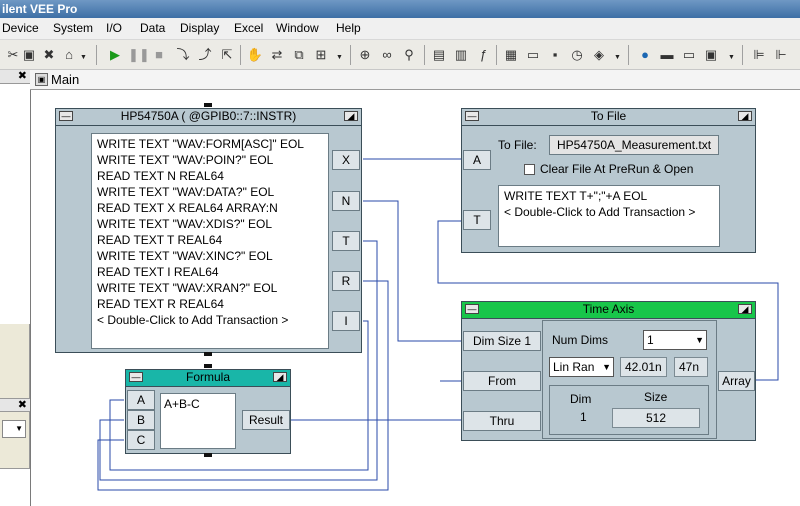 This screenshot has height=506, width=800. What do you see at coordinates (266, 420) in the screenshot?
I see `output-pin-result: Result` at bounding box center [266, 420].